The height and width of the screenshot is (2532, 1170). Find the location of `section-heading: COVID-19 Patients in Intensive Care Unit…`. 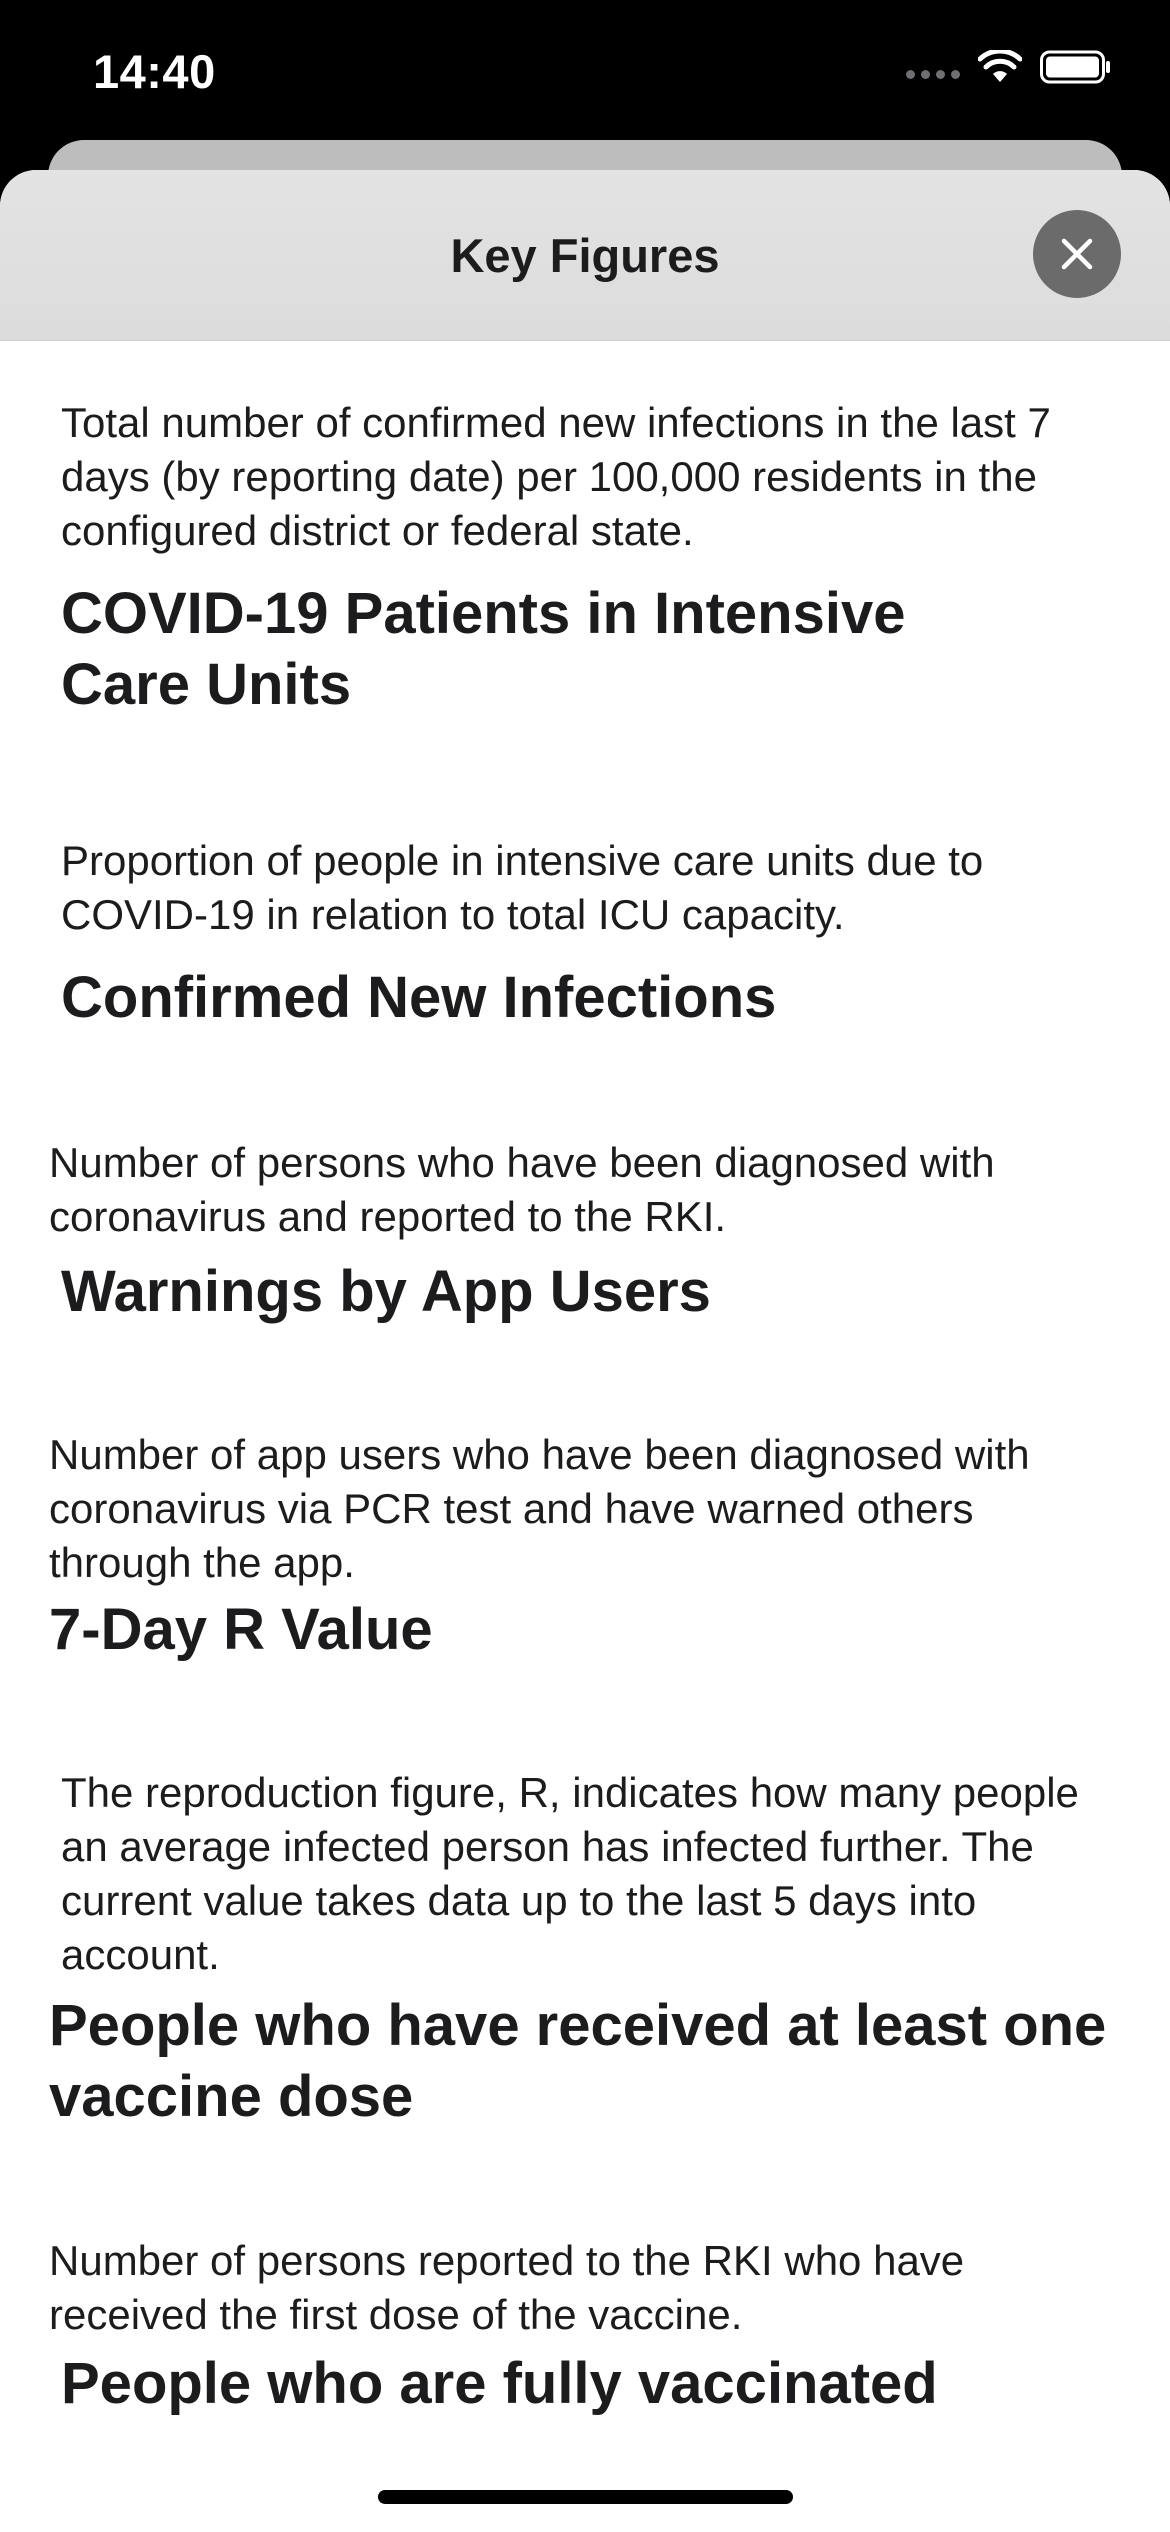

section-heading: COVID-19 Patients in Intensive Care Unit… is located at coordinates (483, 649).